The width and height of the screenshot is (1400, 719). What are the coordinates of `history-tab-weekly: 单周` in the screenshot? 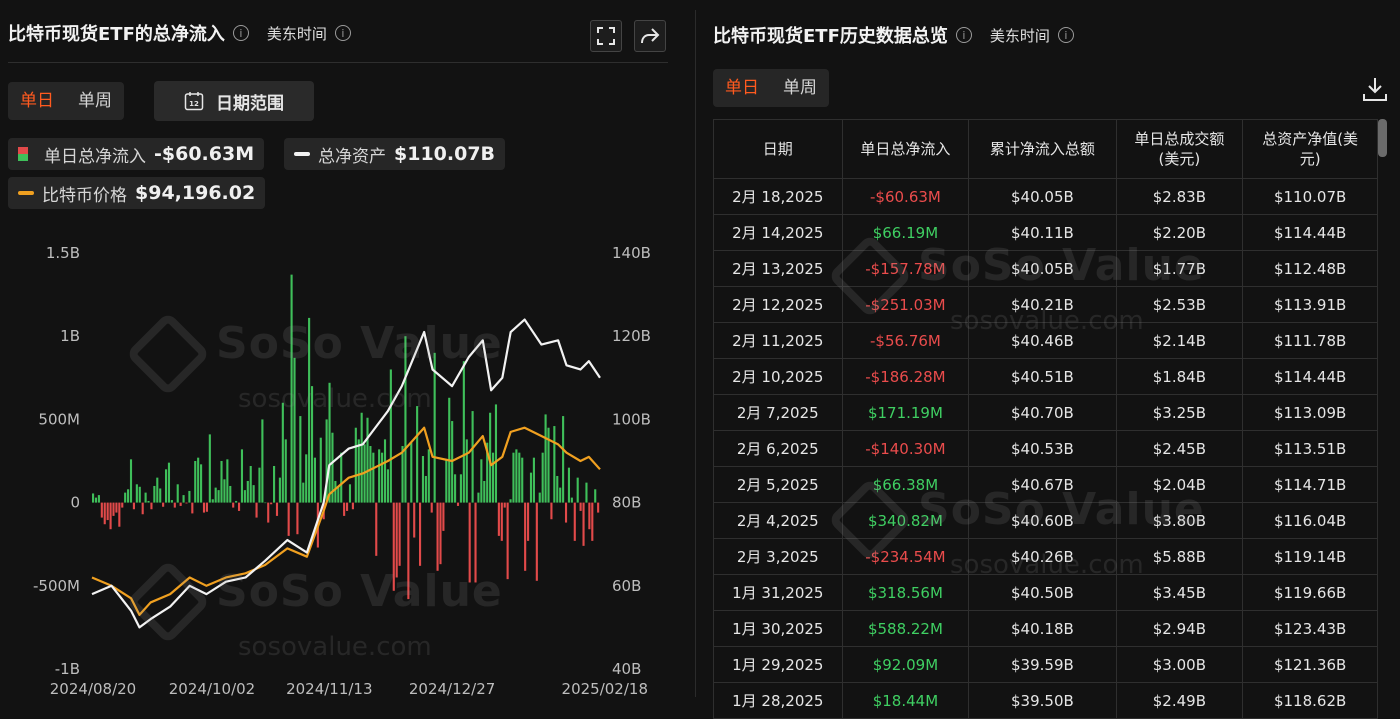 It's located at (800, 88).